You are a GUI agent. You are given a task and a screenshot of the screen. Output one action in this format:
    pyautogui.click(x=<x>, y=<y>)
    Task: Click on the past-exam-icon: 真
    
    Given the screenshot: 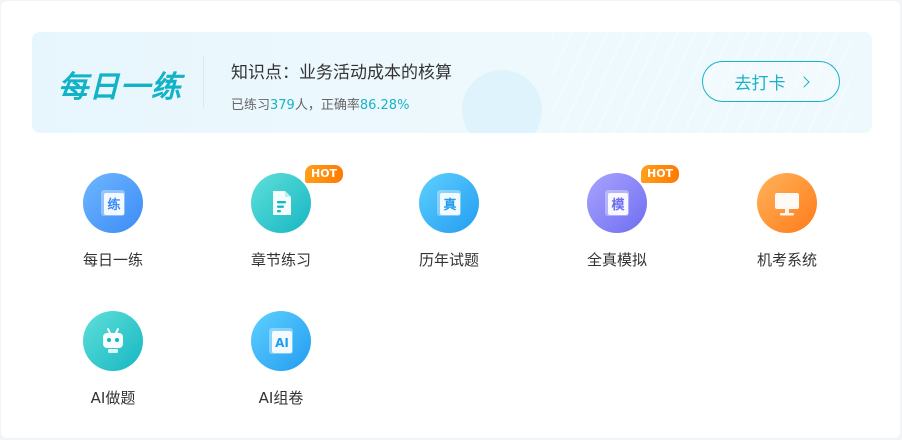 What is the action you would take?
    pyautogui.click(x=449, y=203)
    